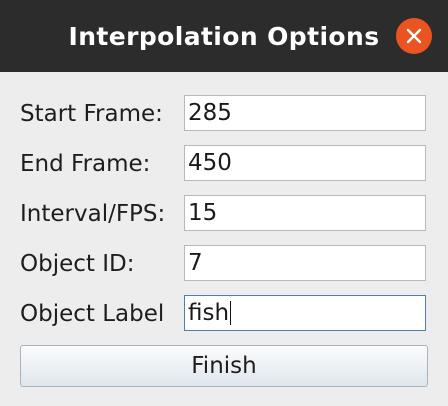 This screenshot has width=448, height=406. What do you see at coordinates (305, 263) in the screenshot?
I see `object-id-input` at bounding box center [305, 263].